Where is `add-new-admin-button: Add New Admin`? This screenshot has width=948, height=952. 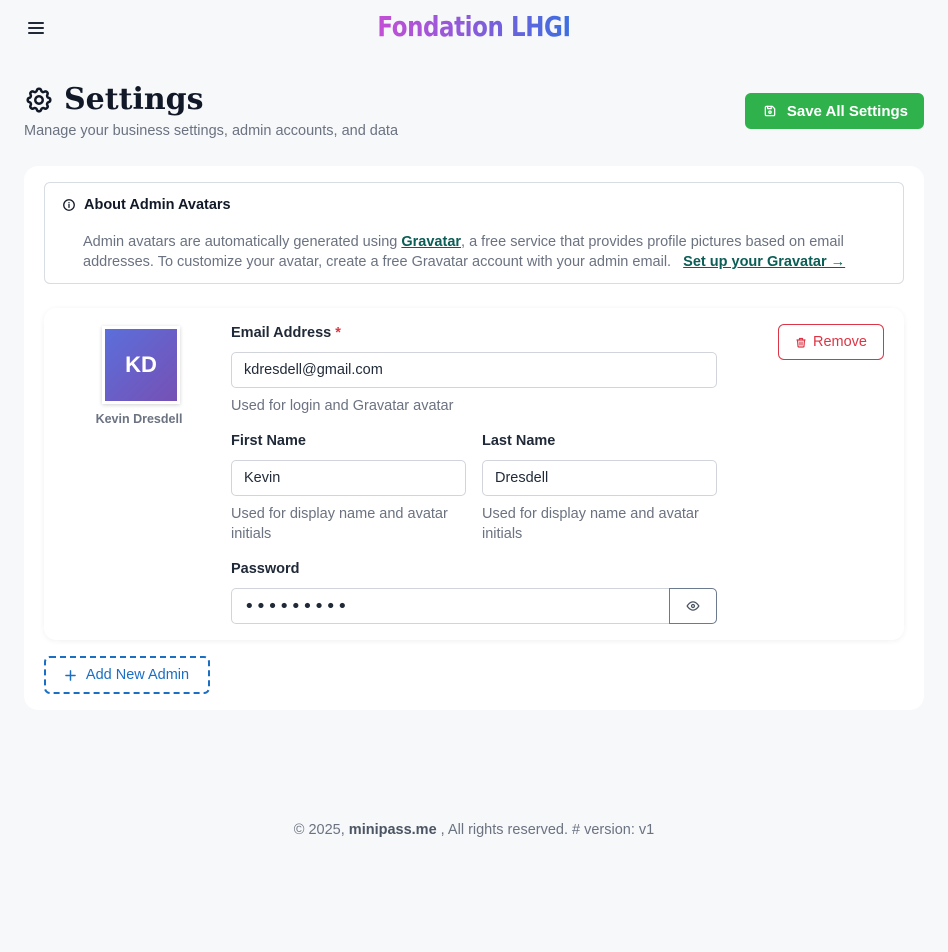
add-new-admin-button: Add New Admin is located at coordinates (127, 675).